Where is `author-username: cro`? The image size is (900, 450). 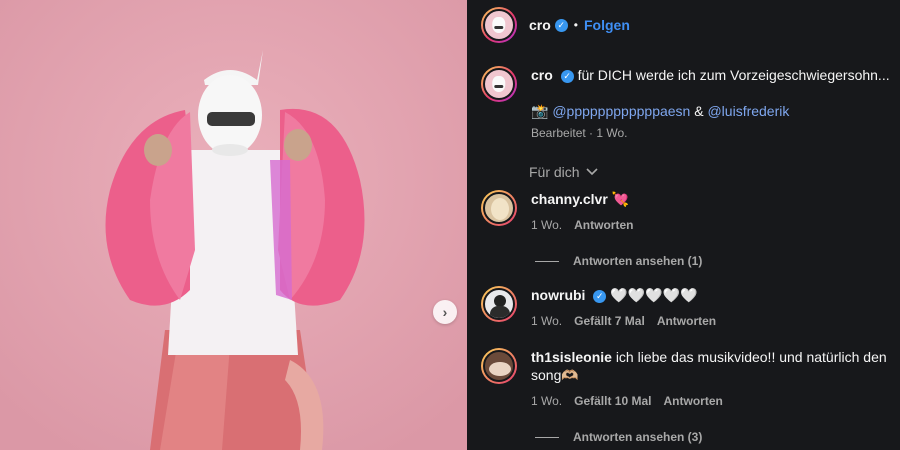
author-username: cro is located at coordinates (540, 25).